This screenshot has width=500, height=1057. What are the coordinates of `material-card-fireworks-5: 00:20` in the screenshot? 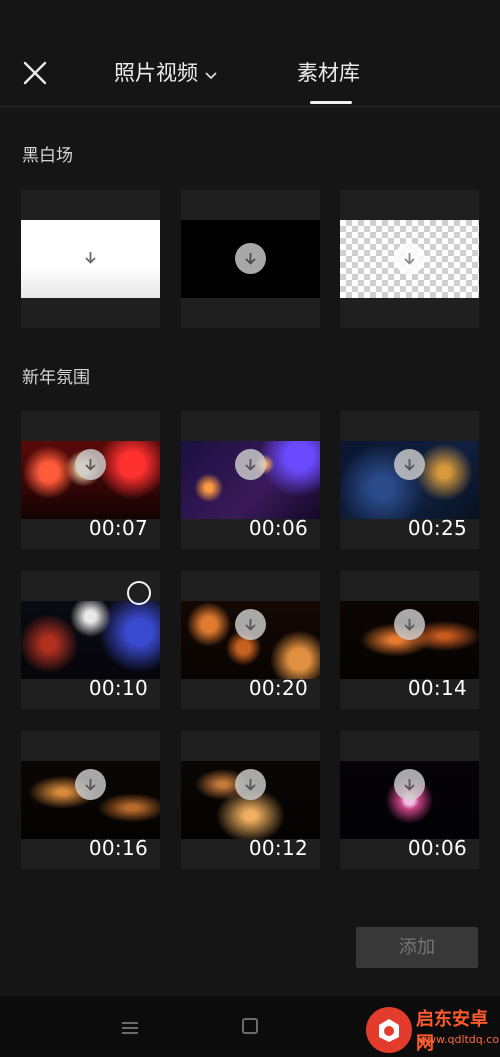 It's located at (250, 640).